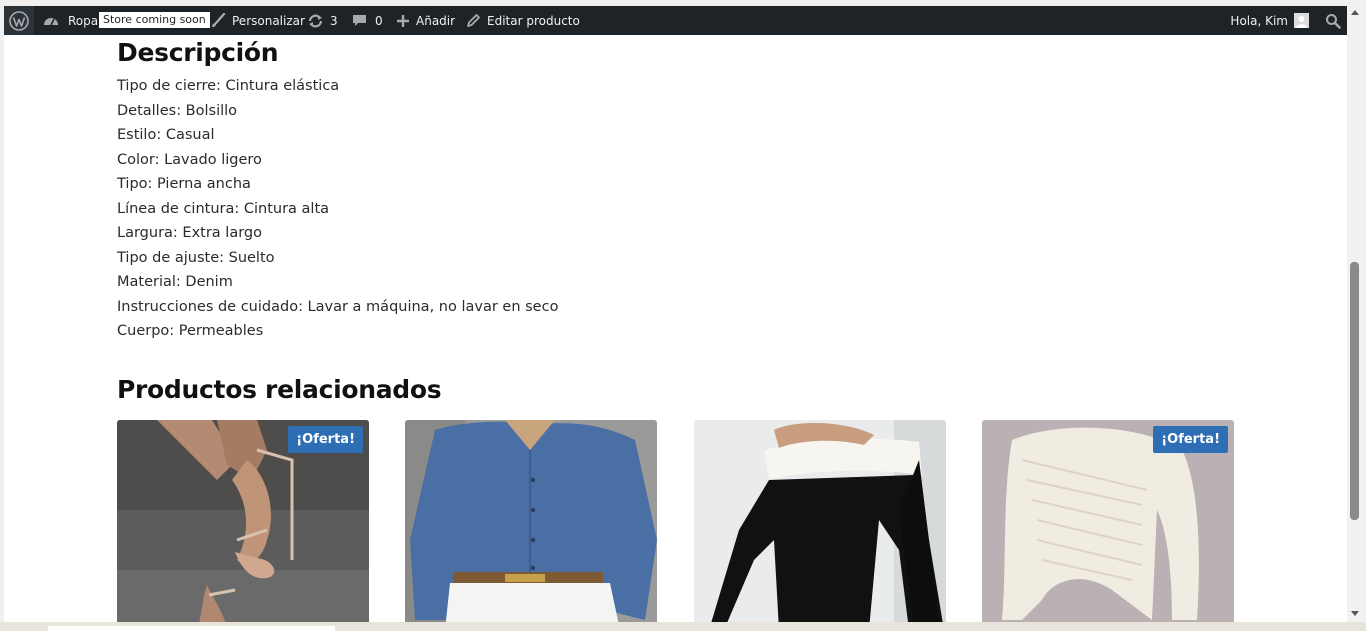 Image resolution: width=1366 pixels, height=631 pixels. What do you see at coordinates (1259, 20) in the screenshot?
I see `howdy-label: Hola, Kim` at bounding box center [1259, 20].